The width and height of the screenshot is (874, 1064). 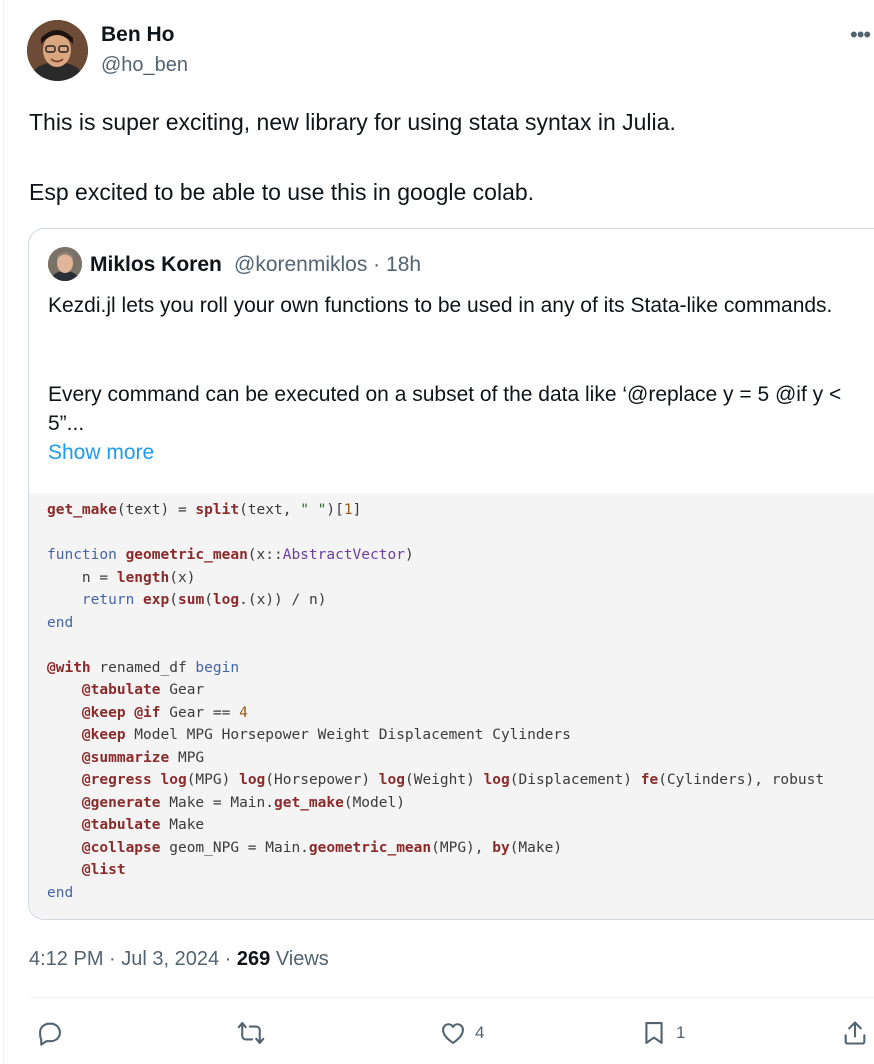 What do you see at coordinates (138, 35) in the screenshot?
I see `author-name: Ben Ho` at bounding box center [138, 35].